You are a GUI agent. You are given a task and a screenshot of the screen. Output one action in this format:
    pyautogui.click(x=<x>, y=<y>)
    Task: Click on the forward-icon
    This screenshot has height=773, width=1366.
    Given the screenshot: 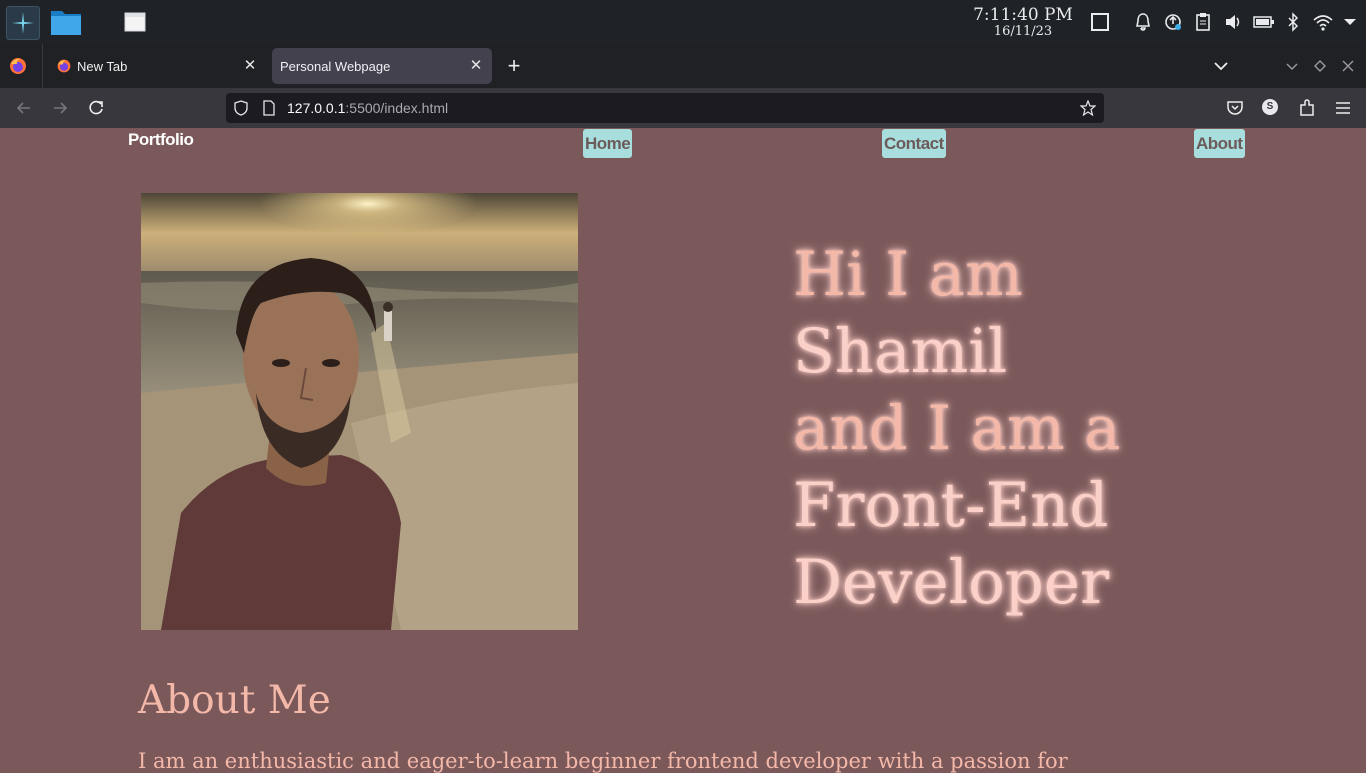 What is the action you would take?
    pyautogui.click(x=60, y=108)
    